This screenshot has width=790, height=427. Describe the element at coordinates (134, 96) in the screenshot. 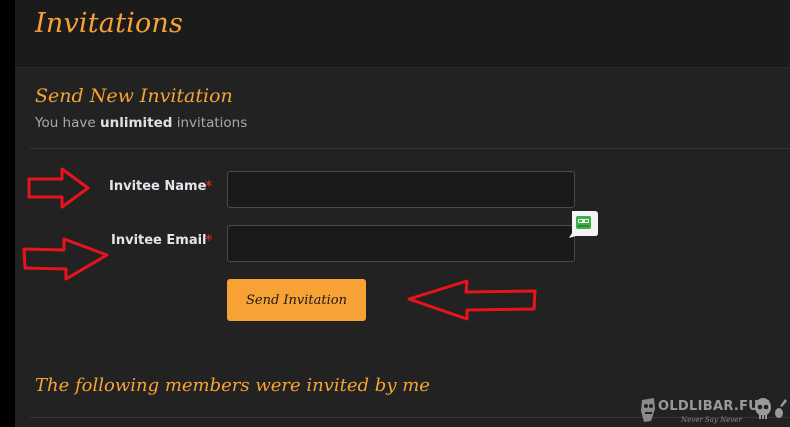

I see `send-invitation-title: Send New Invitation` at that location.